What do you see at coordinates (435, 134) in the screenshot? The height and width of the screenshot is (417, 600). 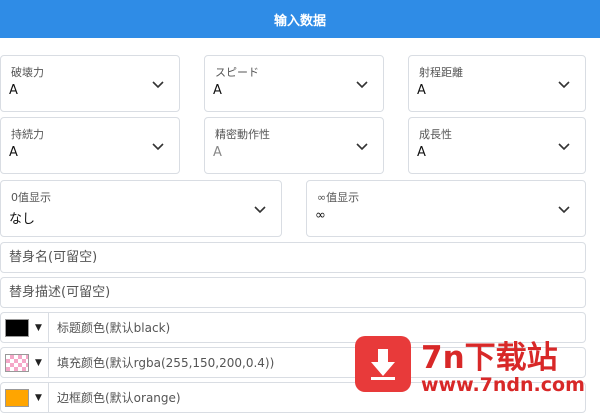 I see `select-label: 成長性` at bounding box center [435, 134].